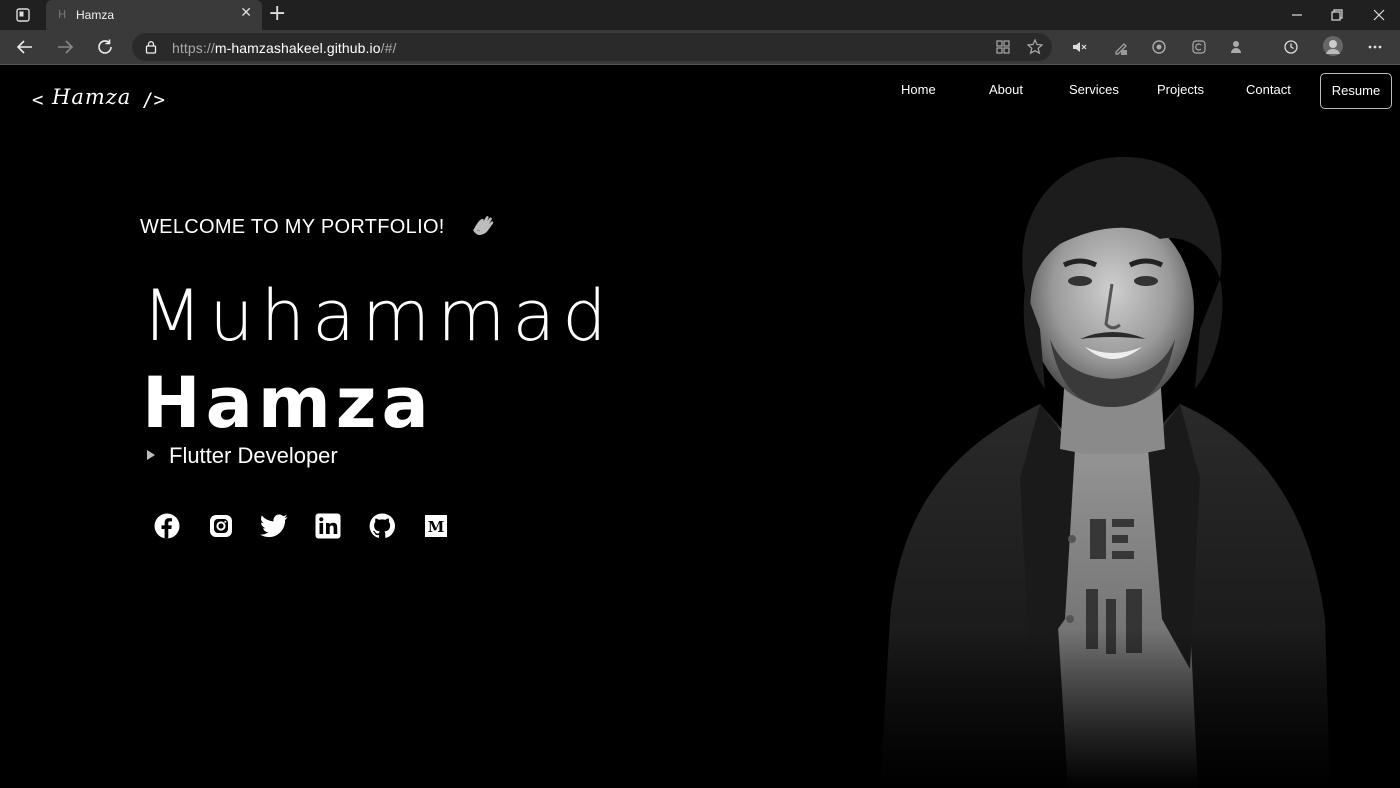  What do you see at coordinates (1079, 47) in the screenshot?
I see `mute-icon` at bounding box center [1079, 47].